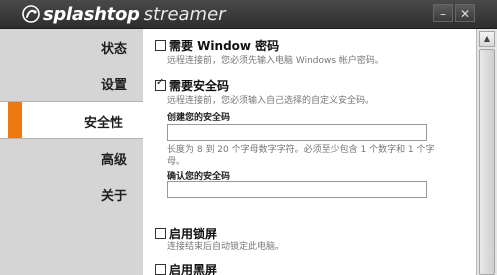  What do you see at coordinates (193, 269) in the screenshot?
I see `black-screen-label: 启用黑屏` at bounding box center [193, 269].